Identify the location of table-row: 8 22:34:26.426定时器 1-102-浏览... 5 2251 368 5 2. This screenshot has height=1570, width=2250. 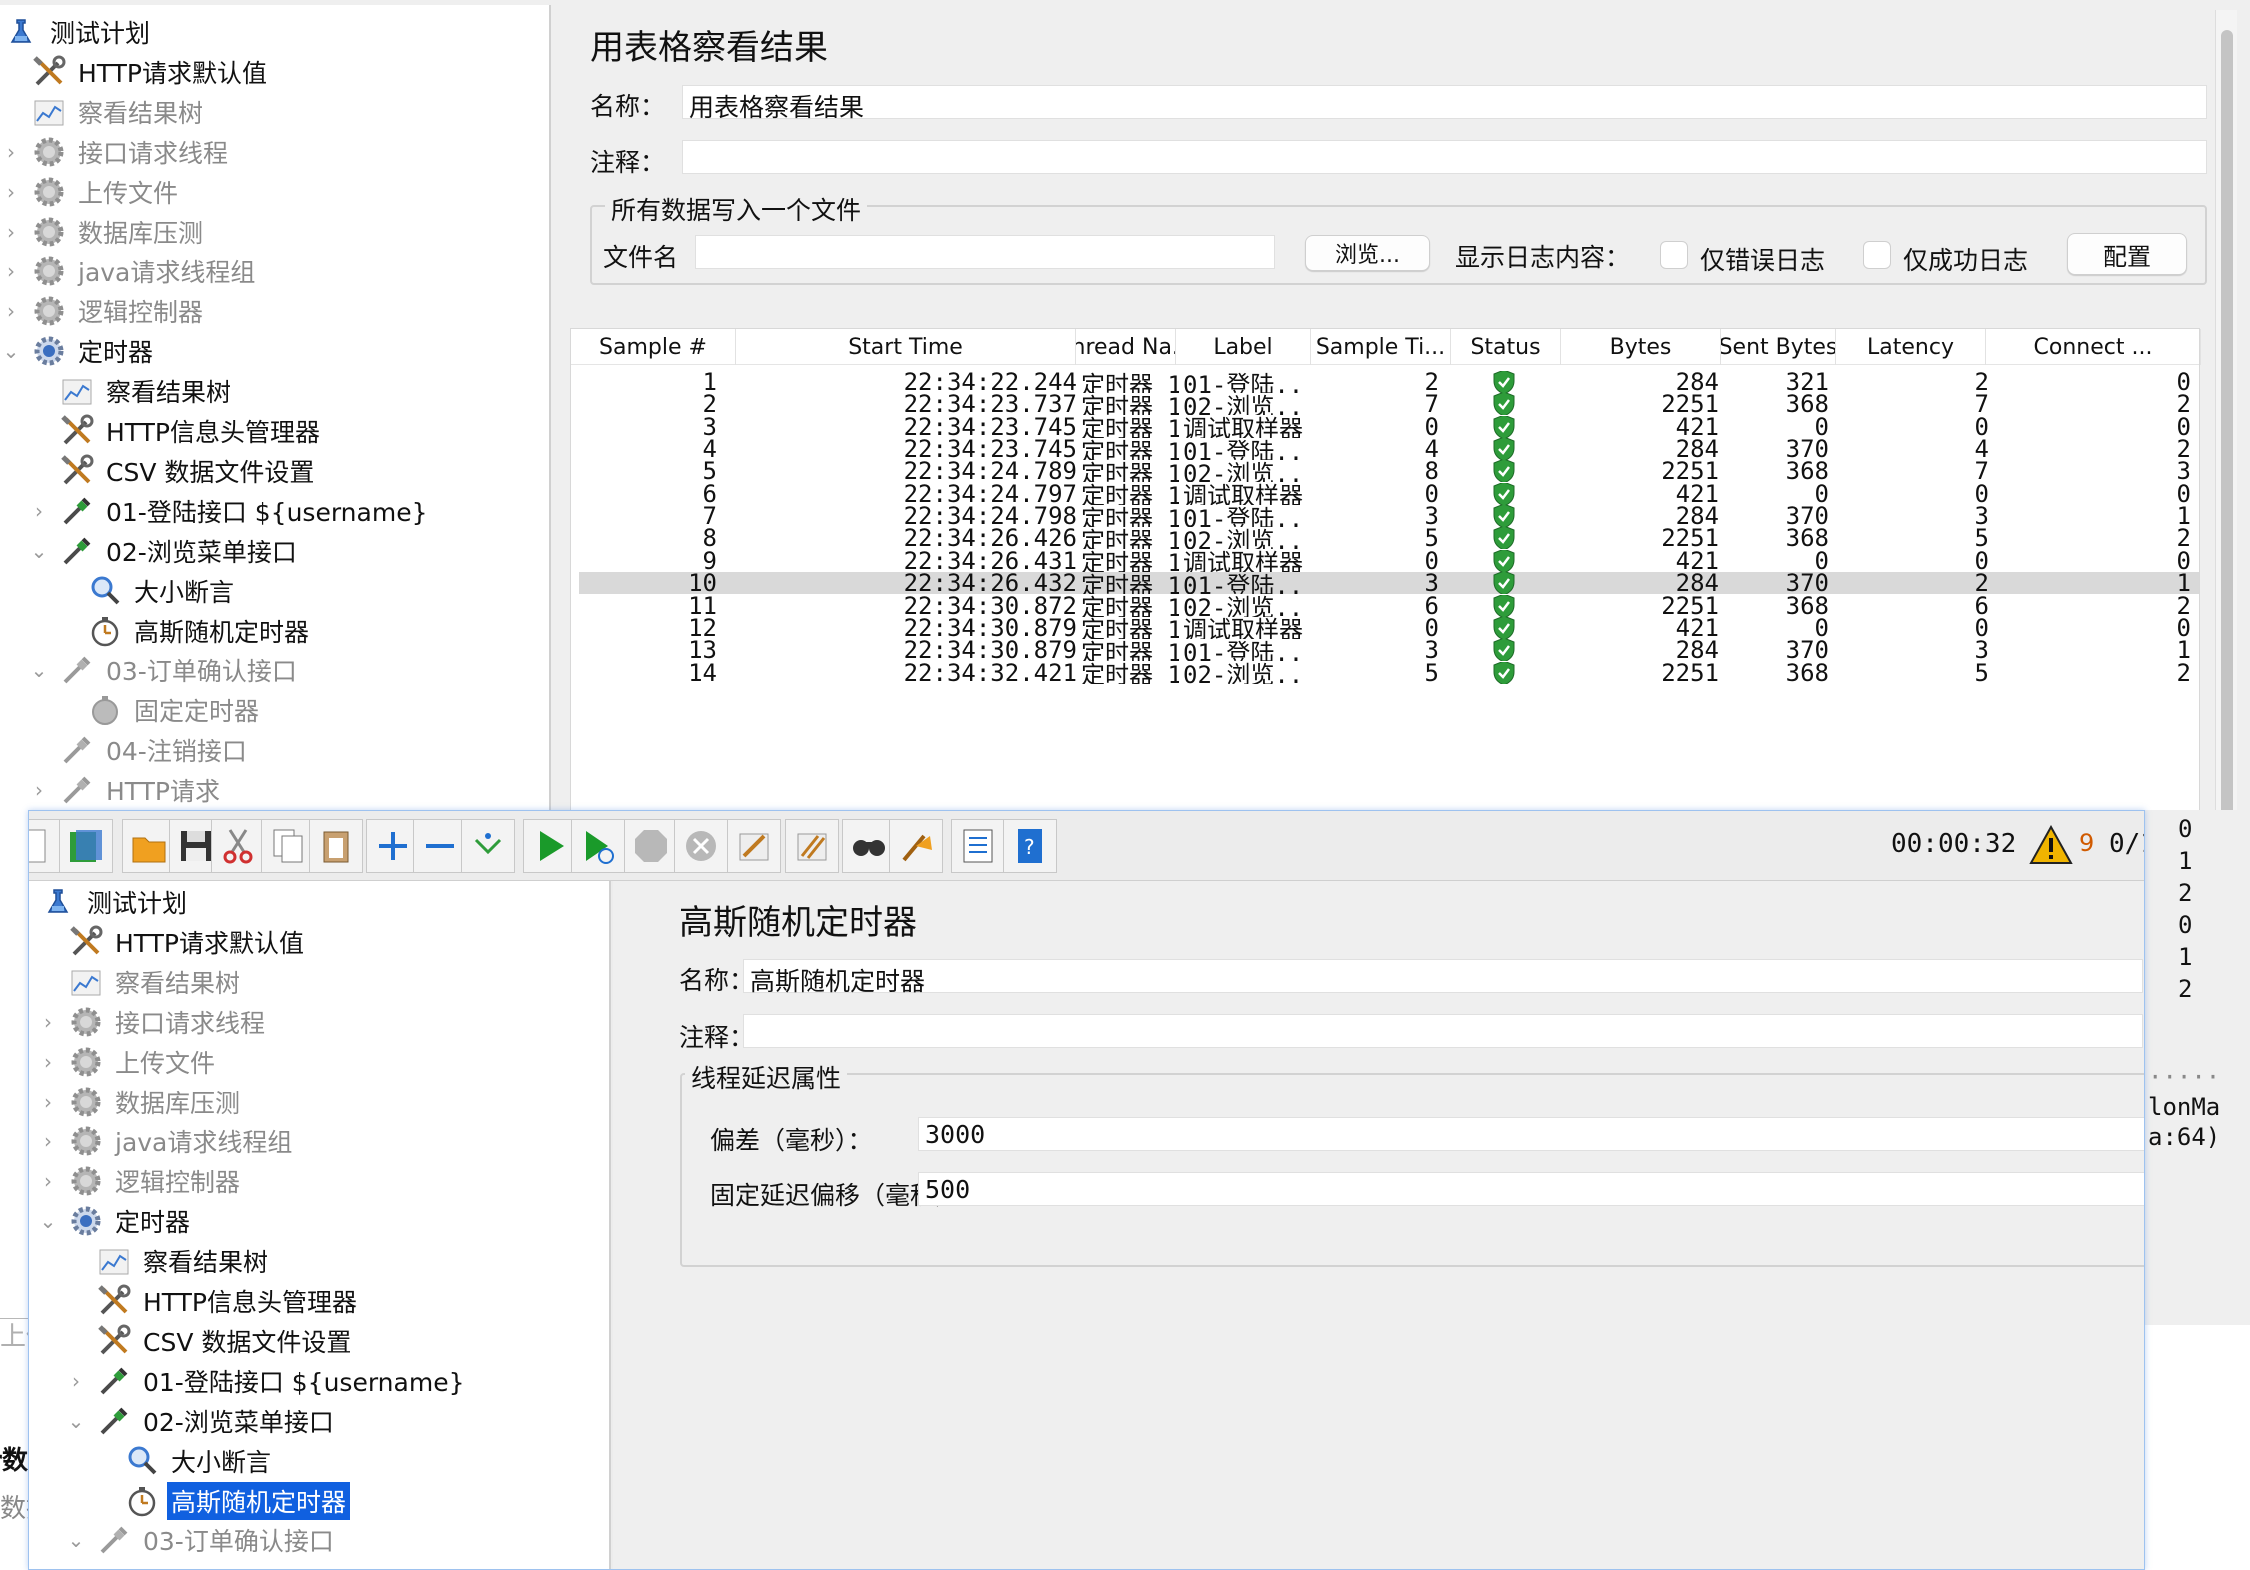
(1389, 538).